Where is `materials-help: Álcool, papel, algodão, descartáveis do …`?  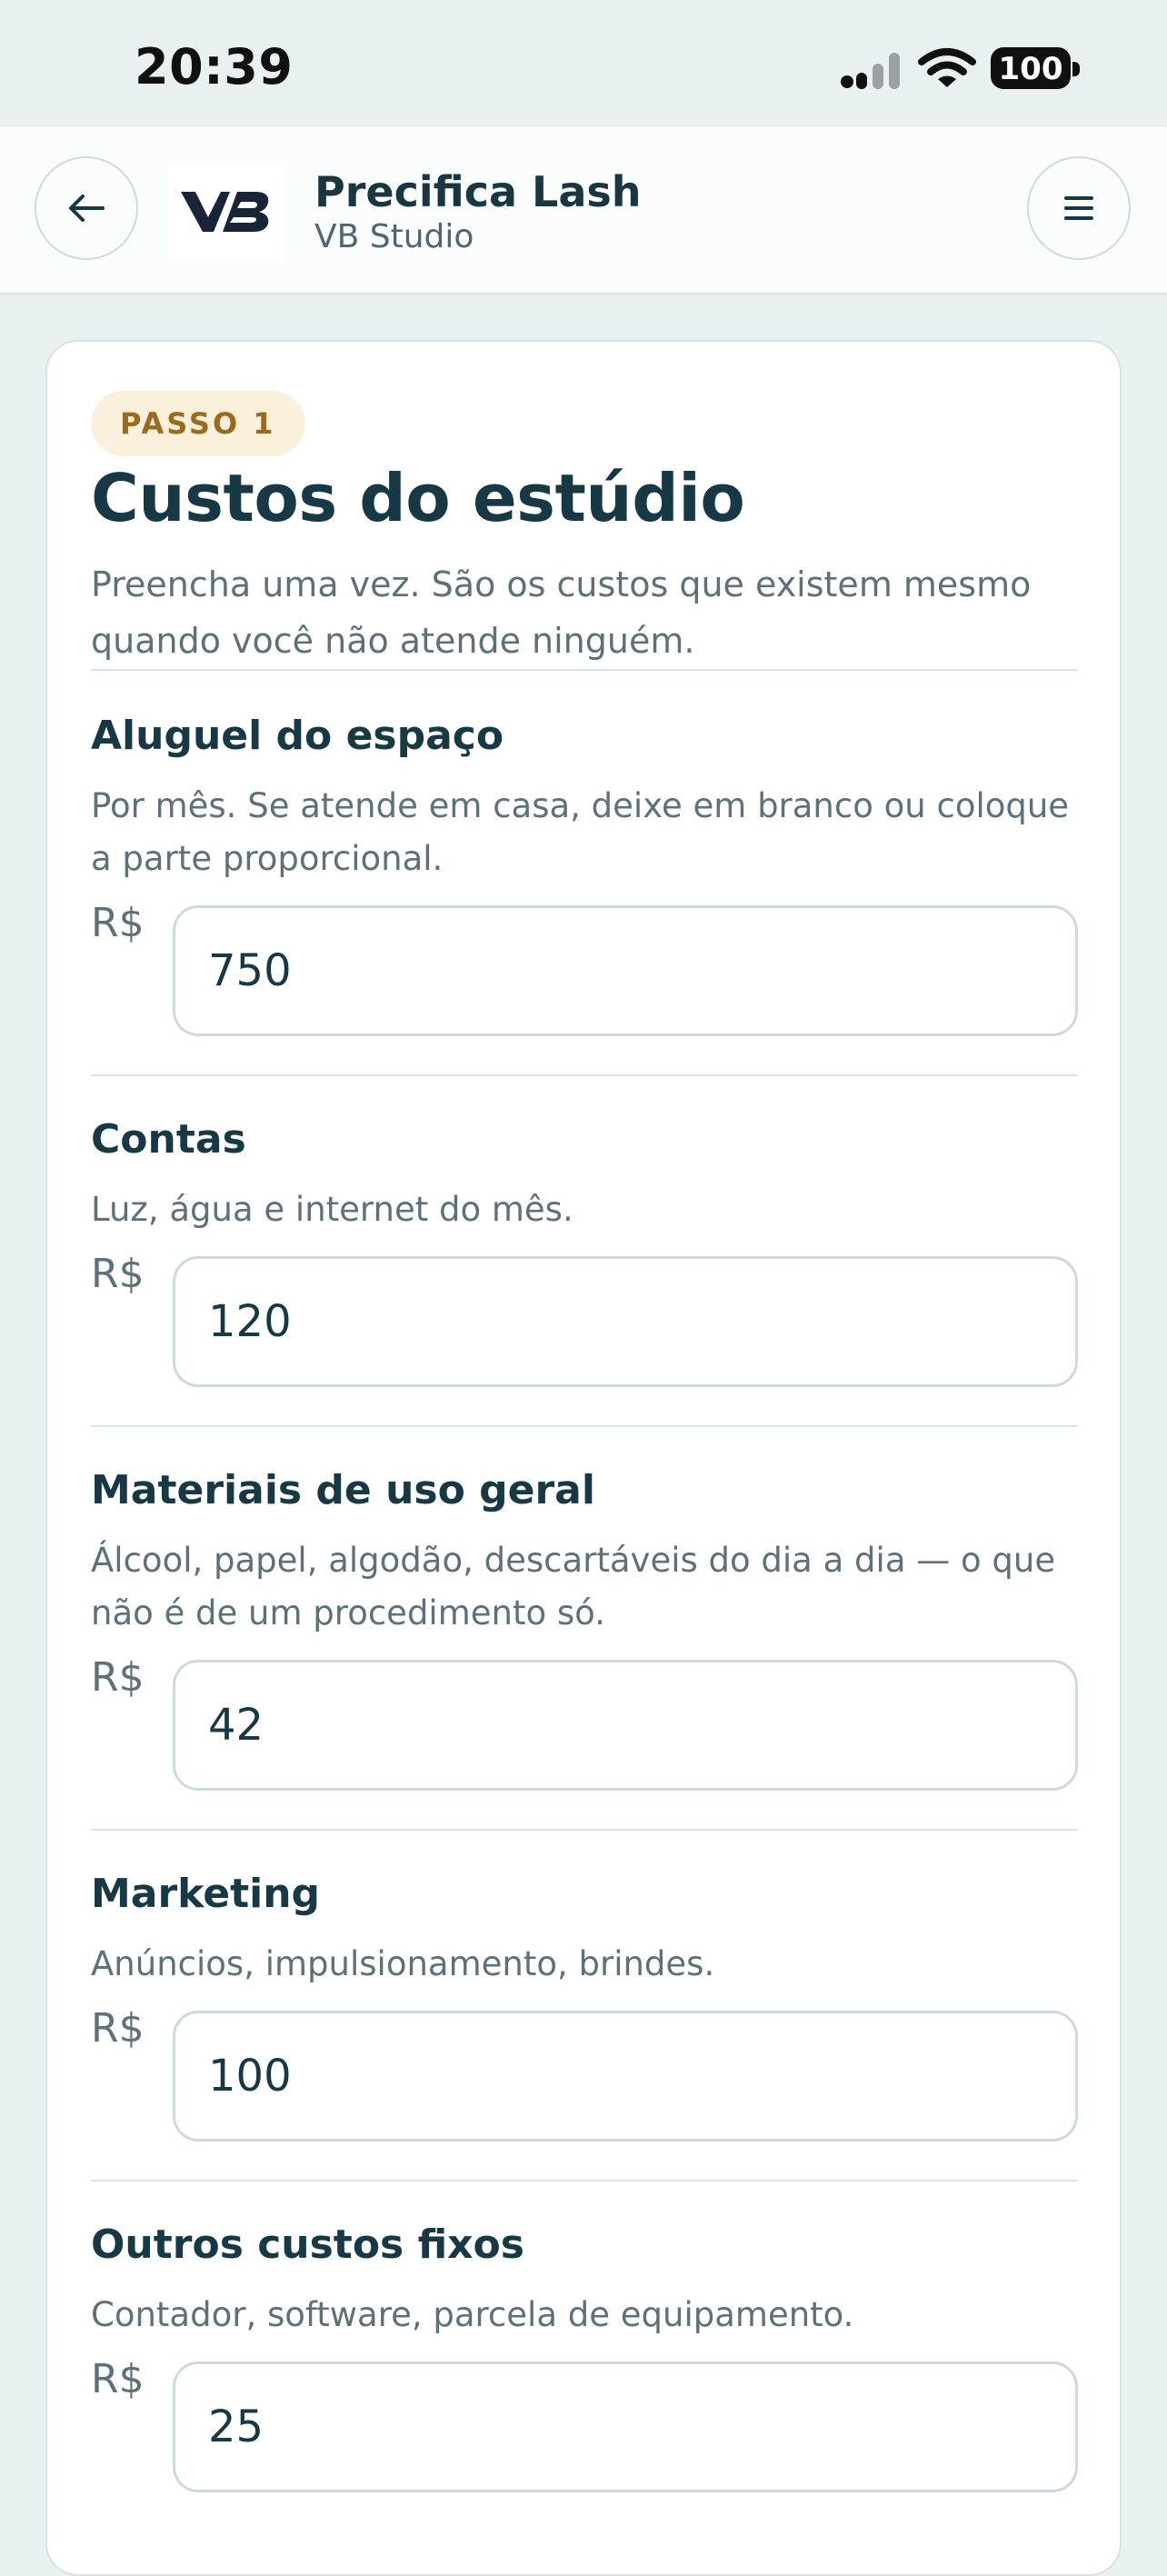
materials-help: Álcool, papel, algodão, descartáveis do … is located at coordinates (573, 1586).